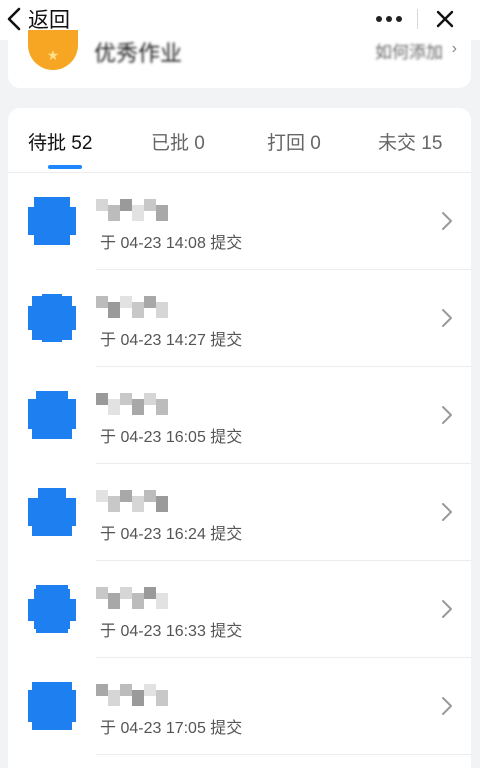 The height and width of the screenshot is (768, 480). I want to click on tab-returned: 打回 0, so click(294, 141).